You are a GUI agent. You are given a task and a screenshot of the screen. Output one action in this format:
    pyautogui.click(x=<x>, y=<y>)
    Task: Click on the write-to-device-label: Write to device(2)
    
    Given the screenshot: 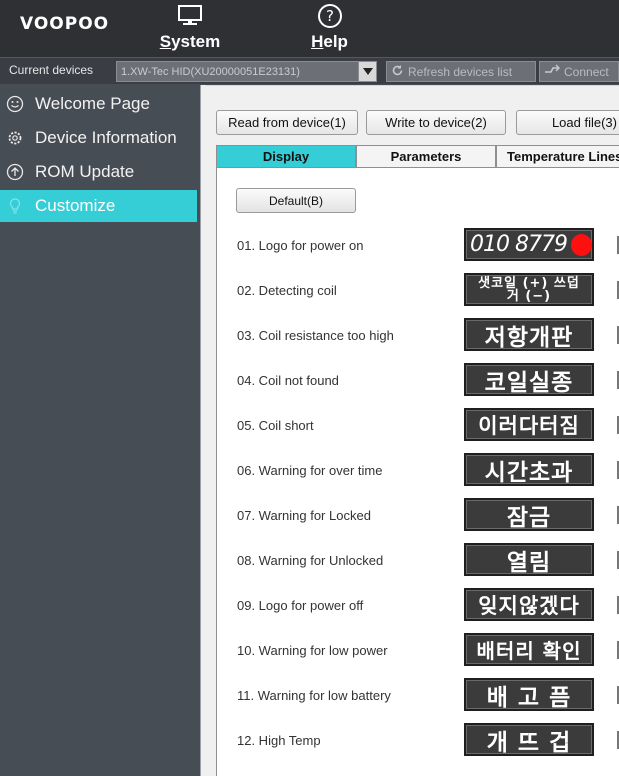 What is the action you would take?
    pyautogui.click(x=436, y=122)
    